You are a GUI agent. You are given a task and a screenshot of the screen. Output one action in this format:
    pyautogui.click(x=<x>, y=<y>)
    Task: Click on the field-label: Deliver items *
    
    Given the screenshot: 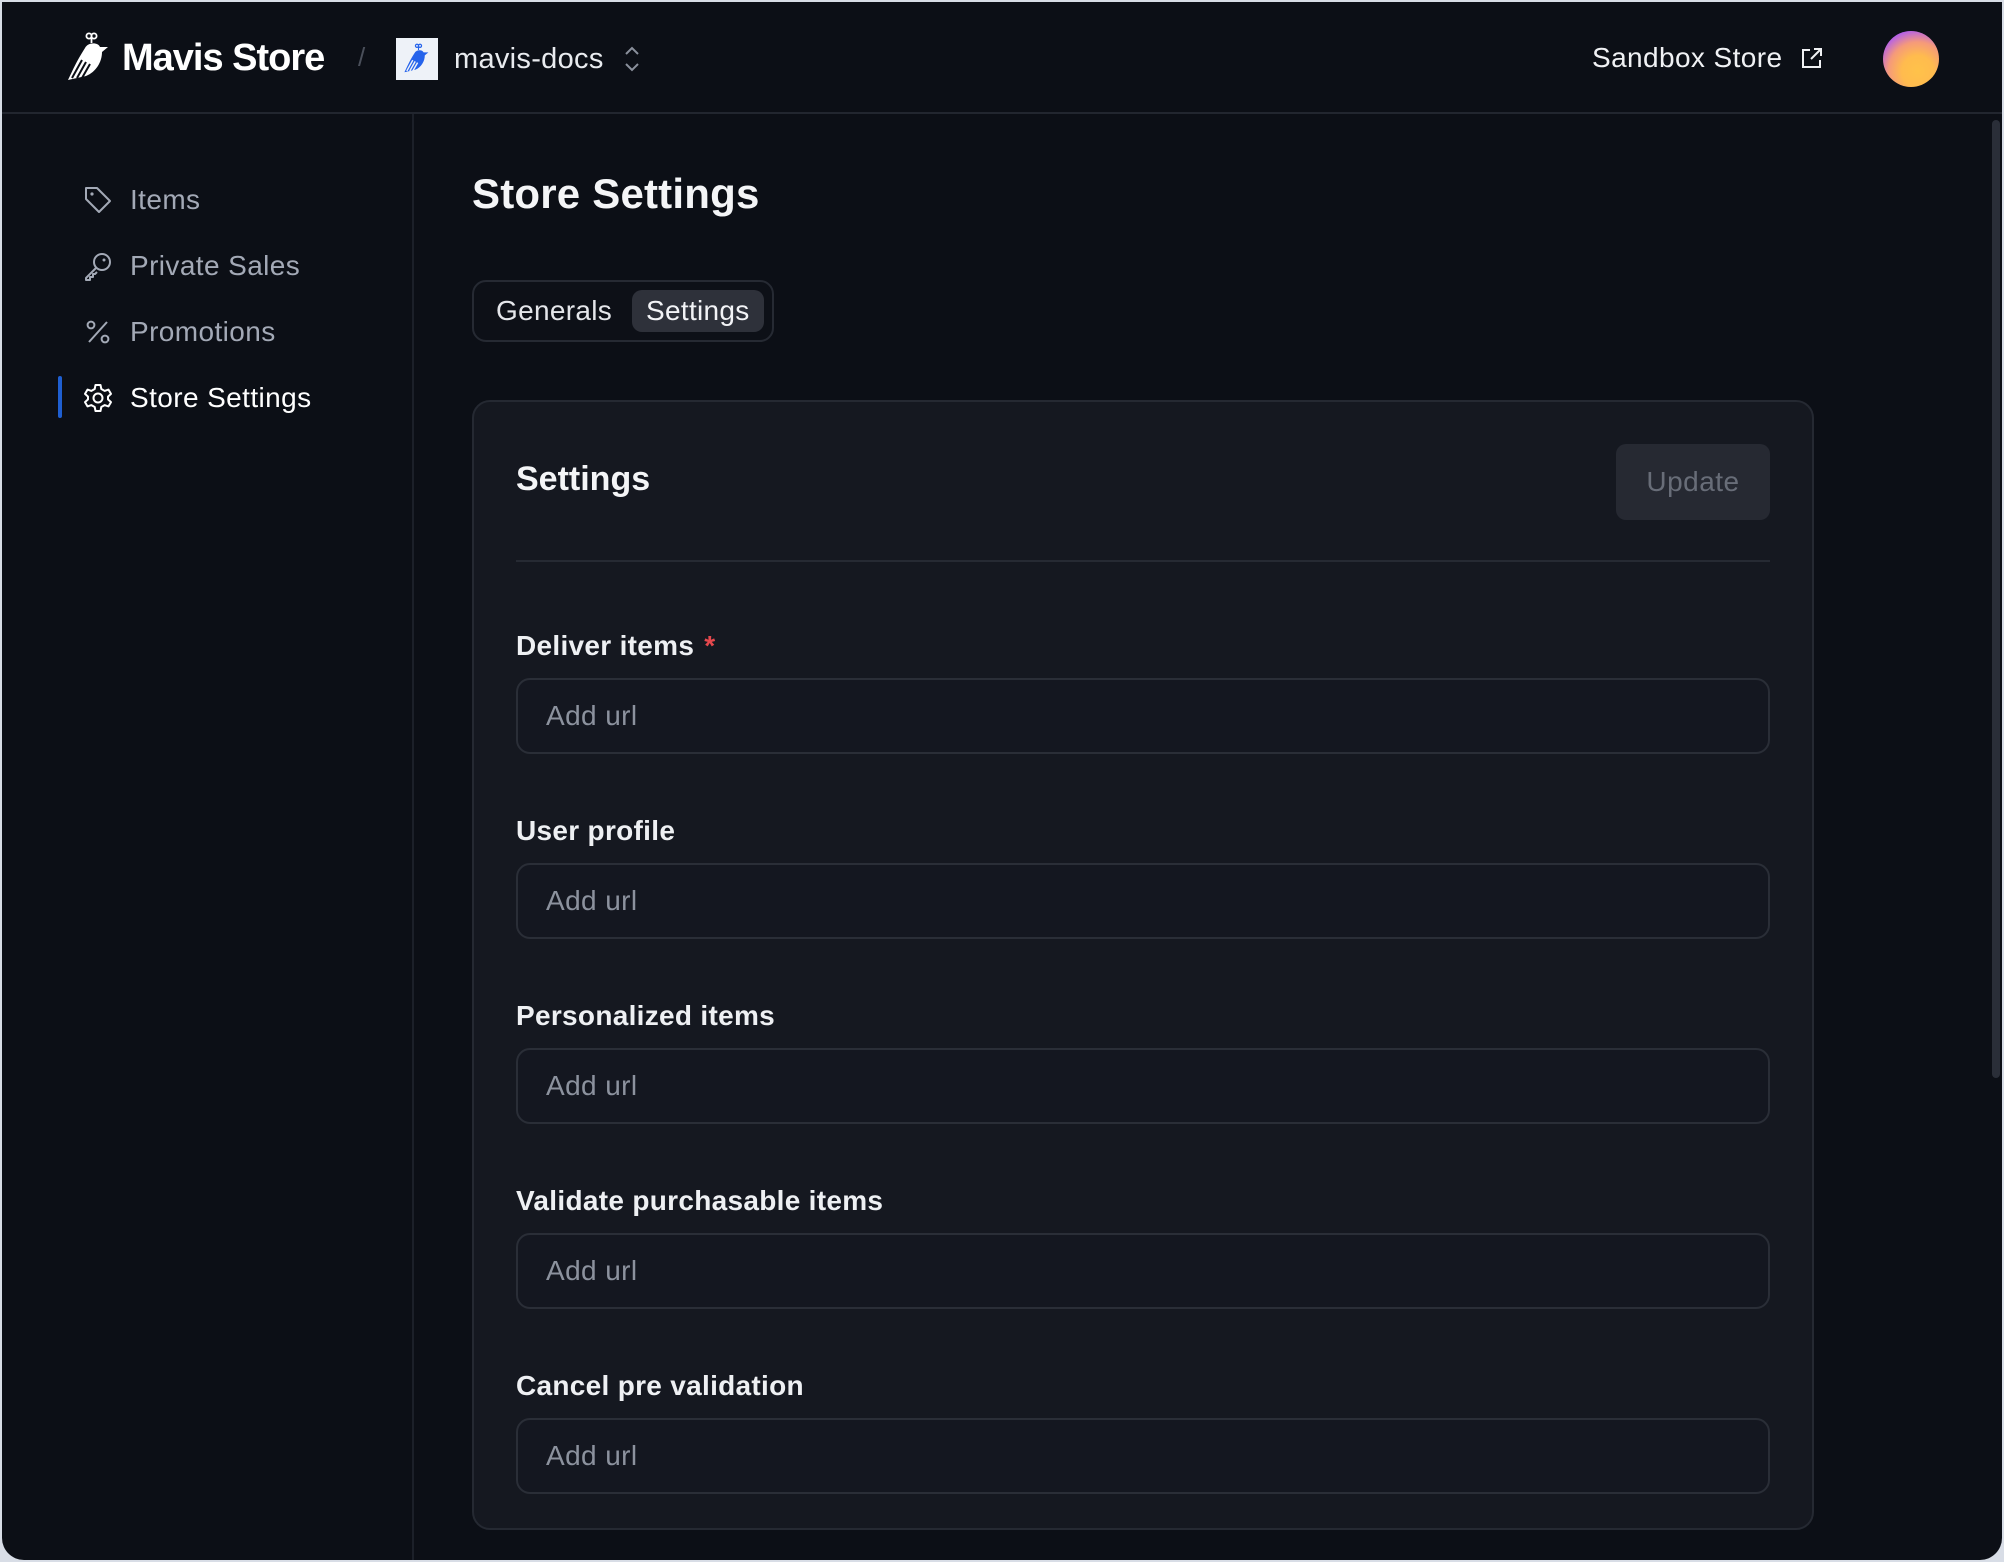 What is the action you would take?
    pyautogui.click(x=1143, y=646)
    